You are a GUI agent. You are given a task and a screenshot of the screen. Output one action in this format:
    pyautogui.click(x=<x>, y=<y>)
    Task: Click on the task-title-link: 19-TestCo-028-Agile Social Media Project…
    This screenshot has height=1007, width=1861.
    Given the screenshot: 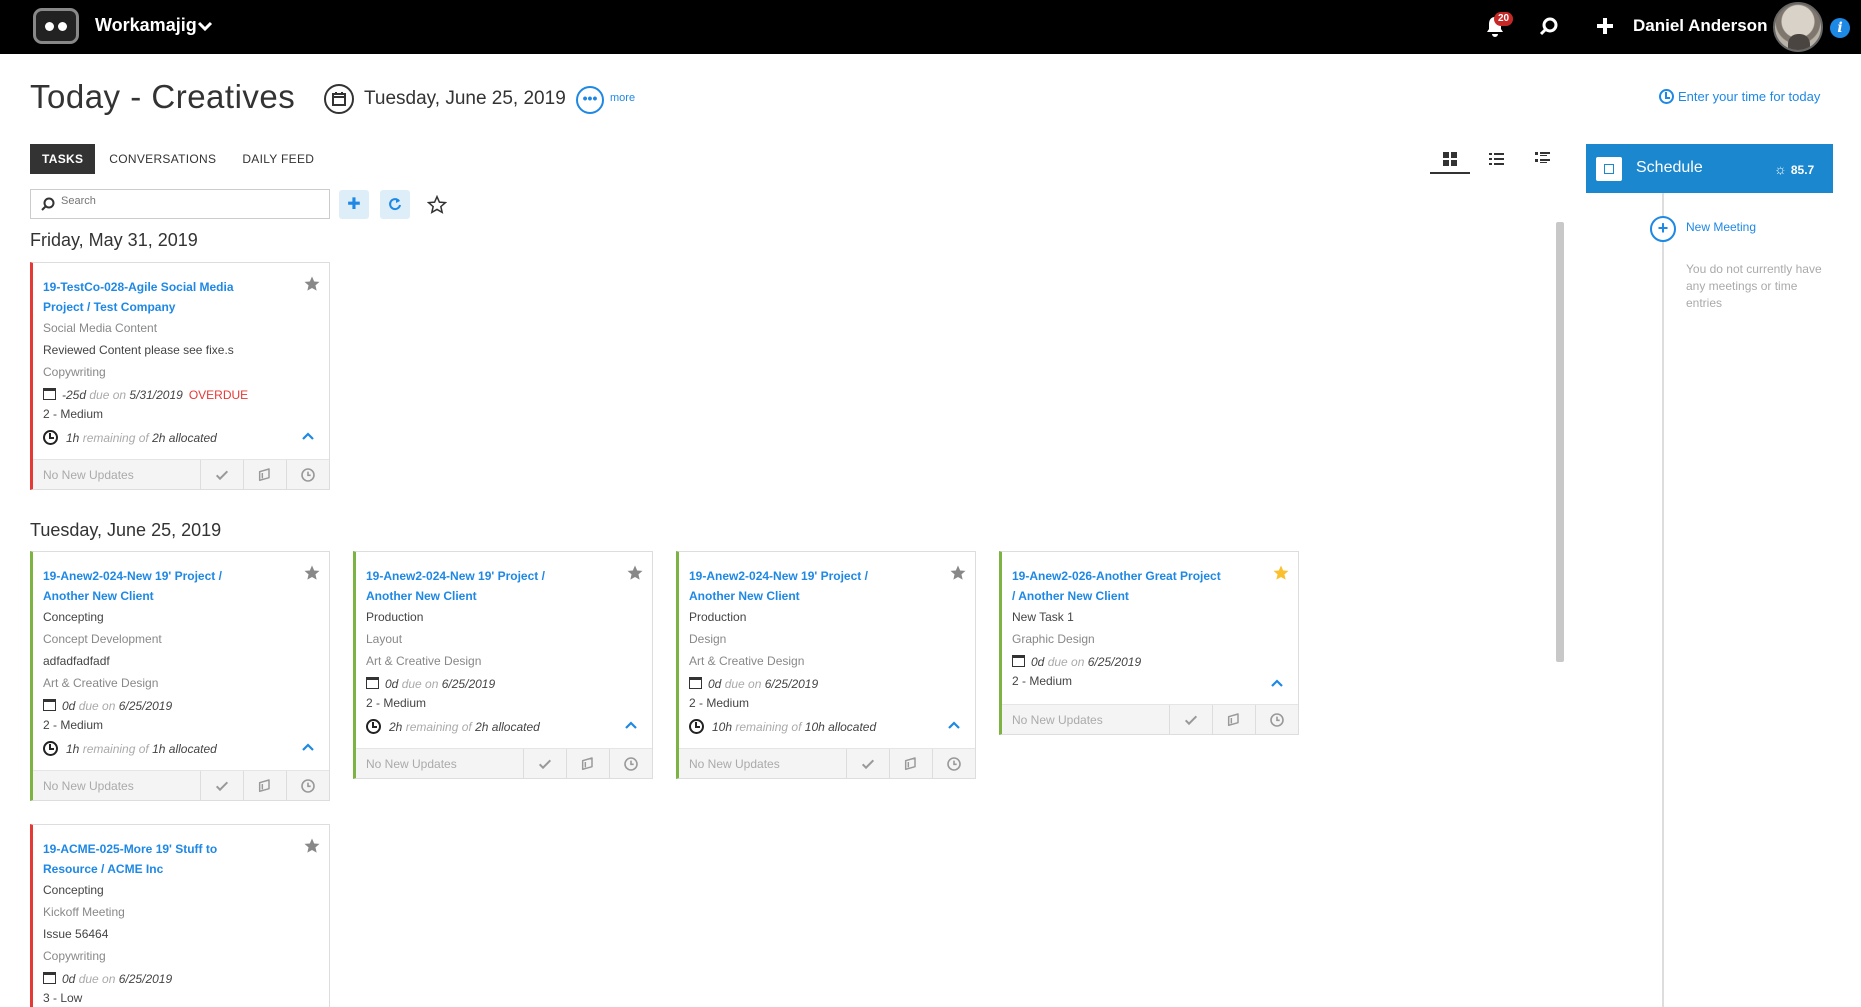 What is the action you would take?
    pyautogui.click(x=148, y=297)
    